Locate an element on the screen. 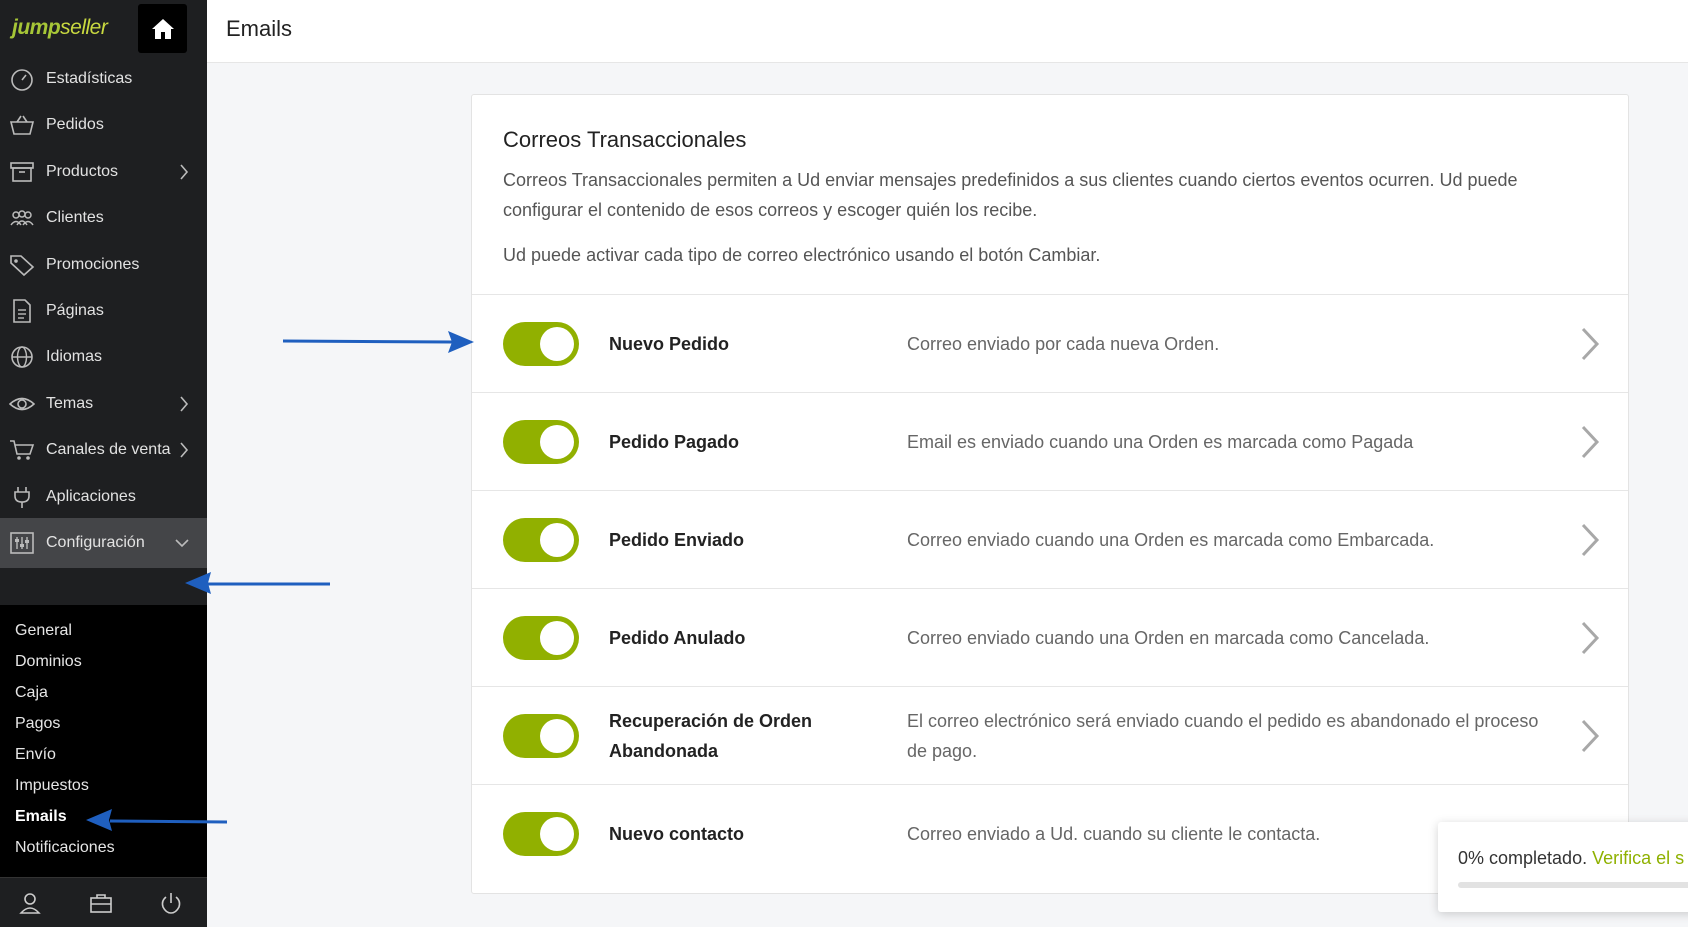  globe-icon is located at coordinates (22, 357).